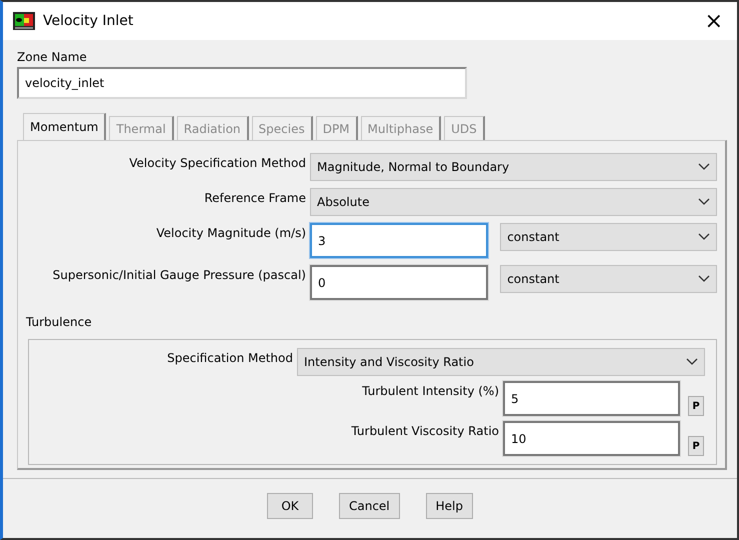 The width and height of the screenshot is (739, 540). I want to click on dropdown-value: Absolute, so click(343, 202).